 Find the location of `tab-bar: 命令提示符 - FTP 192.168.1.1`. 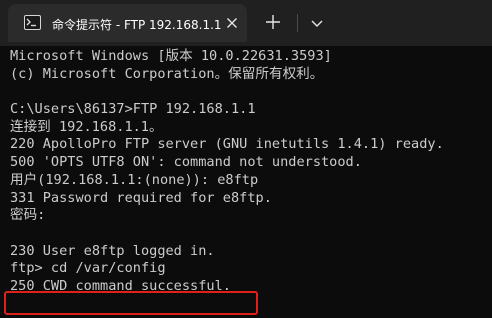

tab-bar: 命令提示符 - FTP 192.168.1.1 is located at coordinates (246, 23).